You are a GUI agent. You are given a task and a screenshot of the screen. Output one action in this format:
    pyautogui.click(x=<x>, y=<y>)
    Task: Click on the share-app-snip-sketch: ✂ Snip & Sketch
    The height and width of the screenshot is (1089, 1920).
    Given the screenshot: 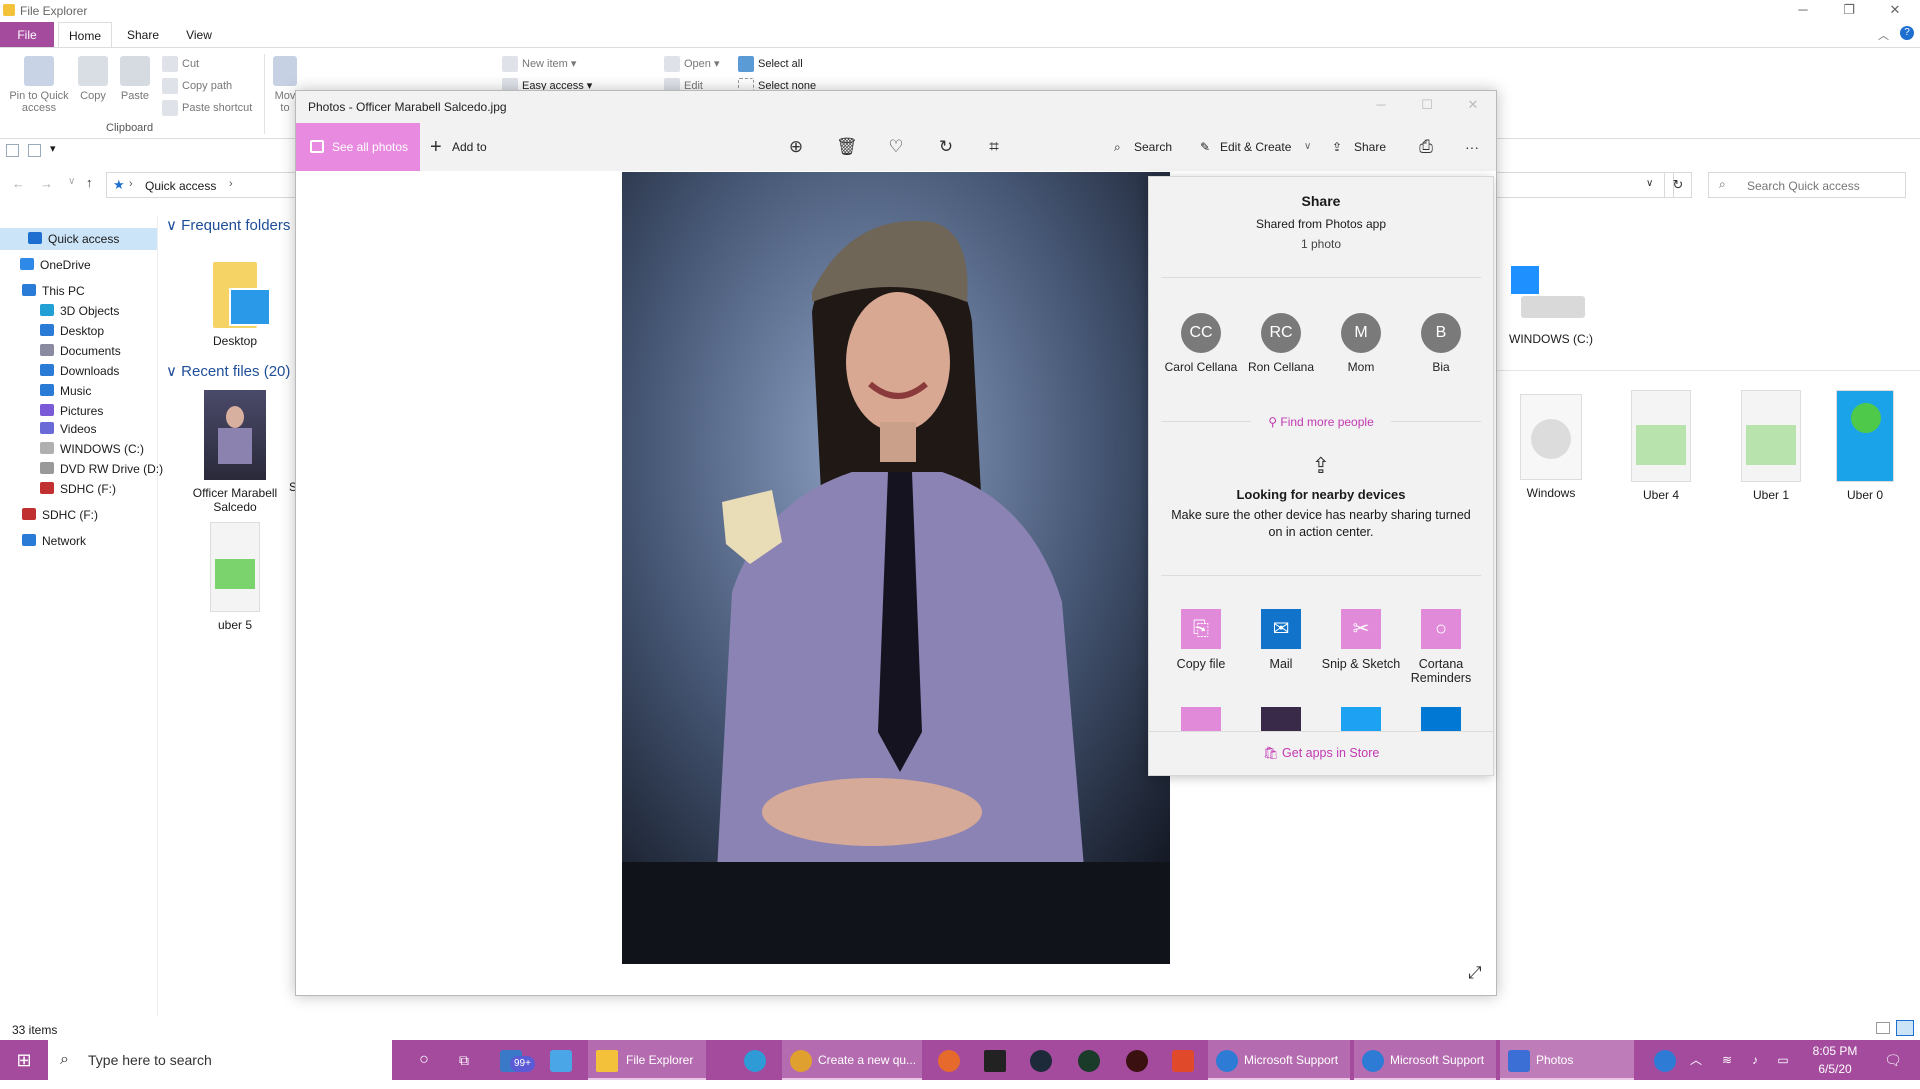 What is the action you would take?
    pyautogui.click(x=1361, y=640)
    